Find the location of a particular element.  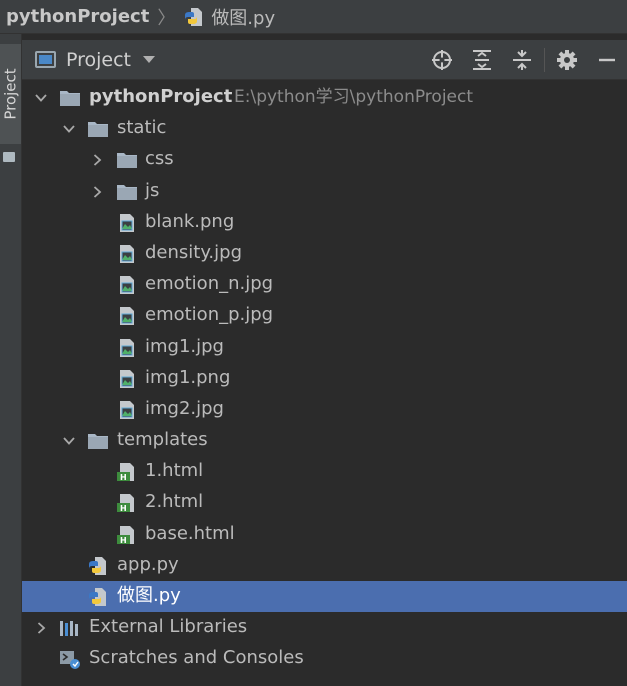

tree-node-blank-png: blank.png is located at coordinates (324, 222).